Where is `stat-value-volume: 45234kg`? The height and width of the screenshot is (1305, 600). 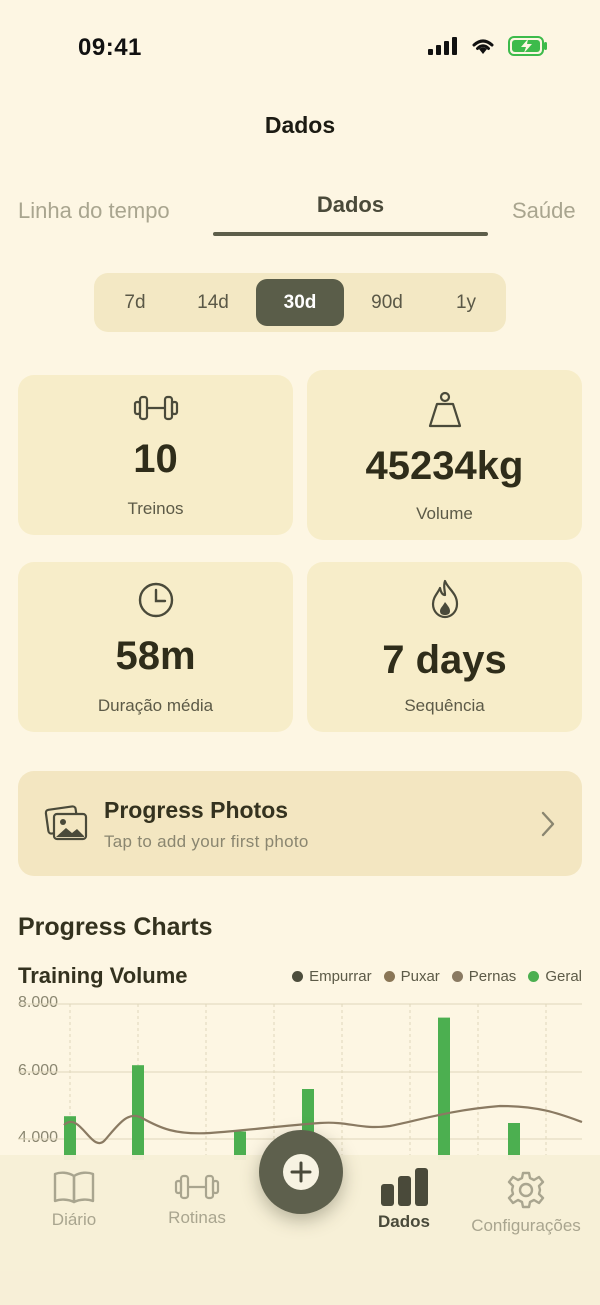 stat-value-volume: 45234kg is located at coordinates (444, 466).